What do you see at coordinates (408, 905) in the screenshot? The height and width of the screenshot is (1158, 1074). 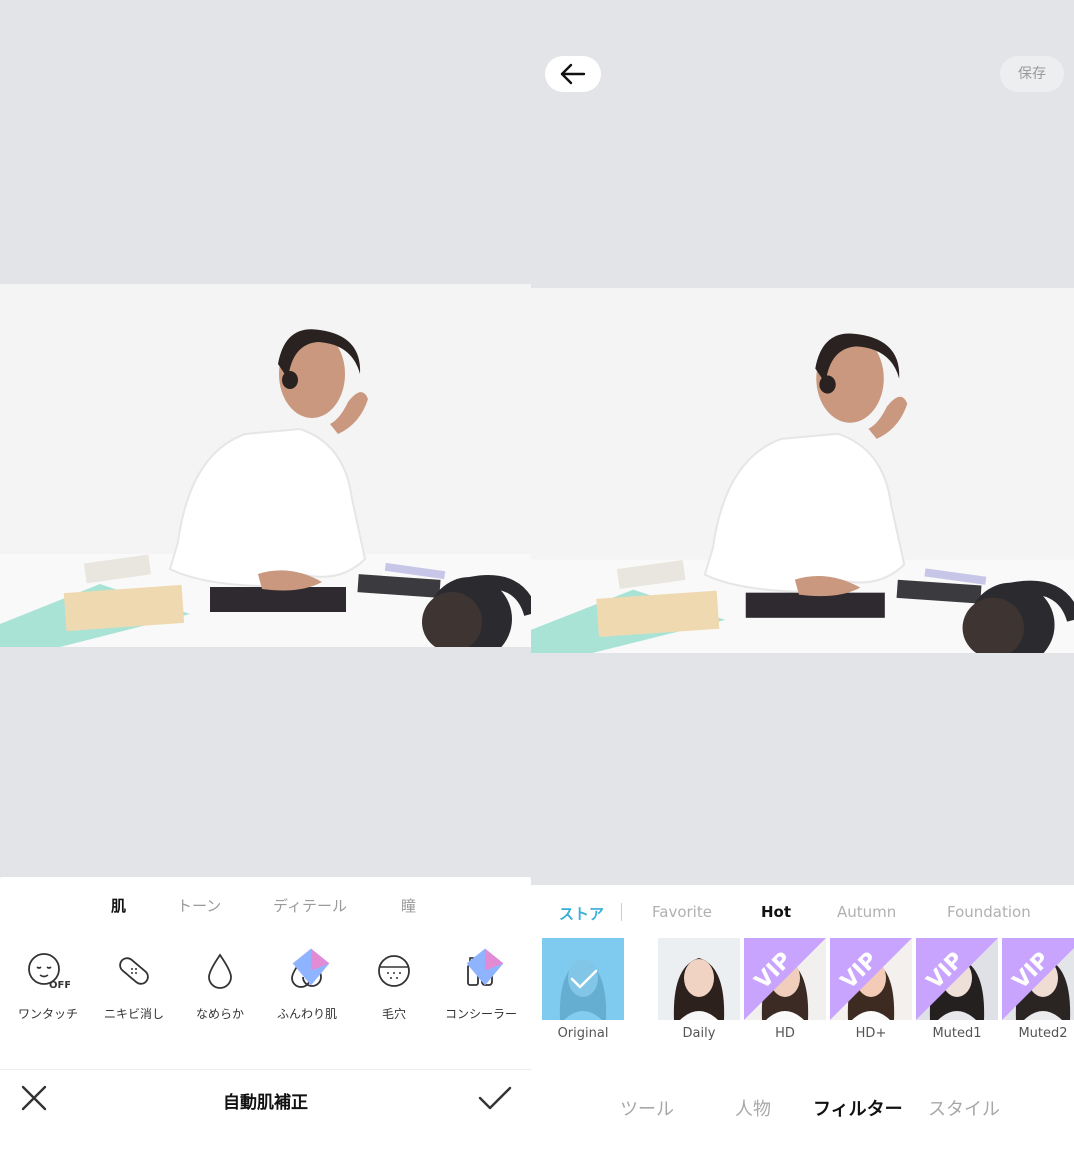 I see `tab-eyes: 瞳` at bounding box center [408, 905].